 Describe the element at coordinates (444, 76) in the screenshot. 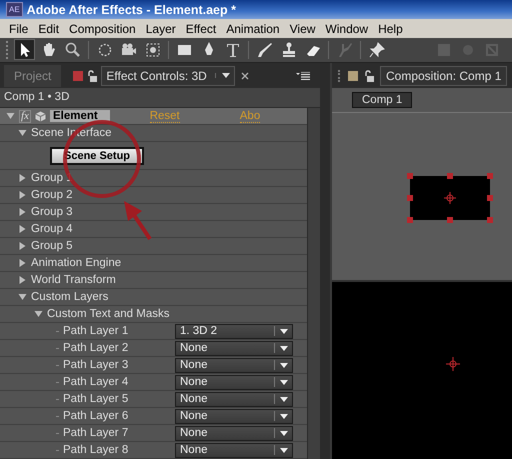

I see `composition-tab: Composition: Comp 1` at that location.